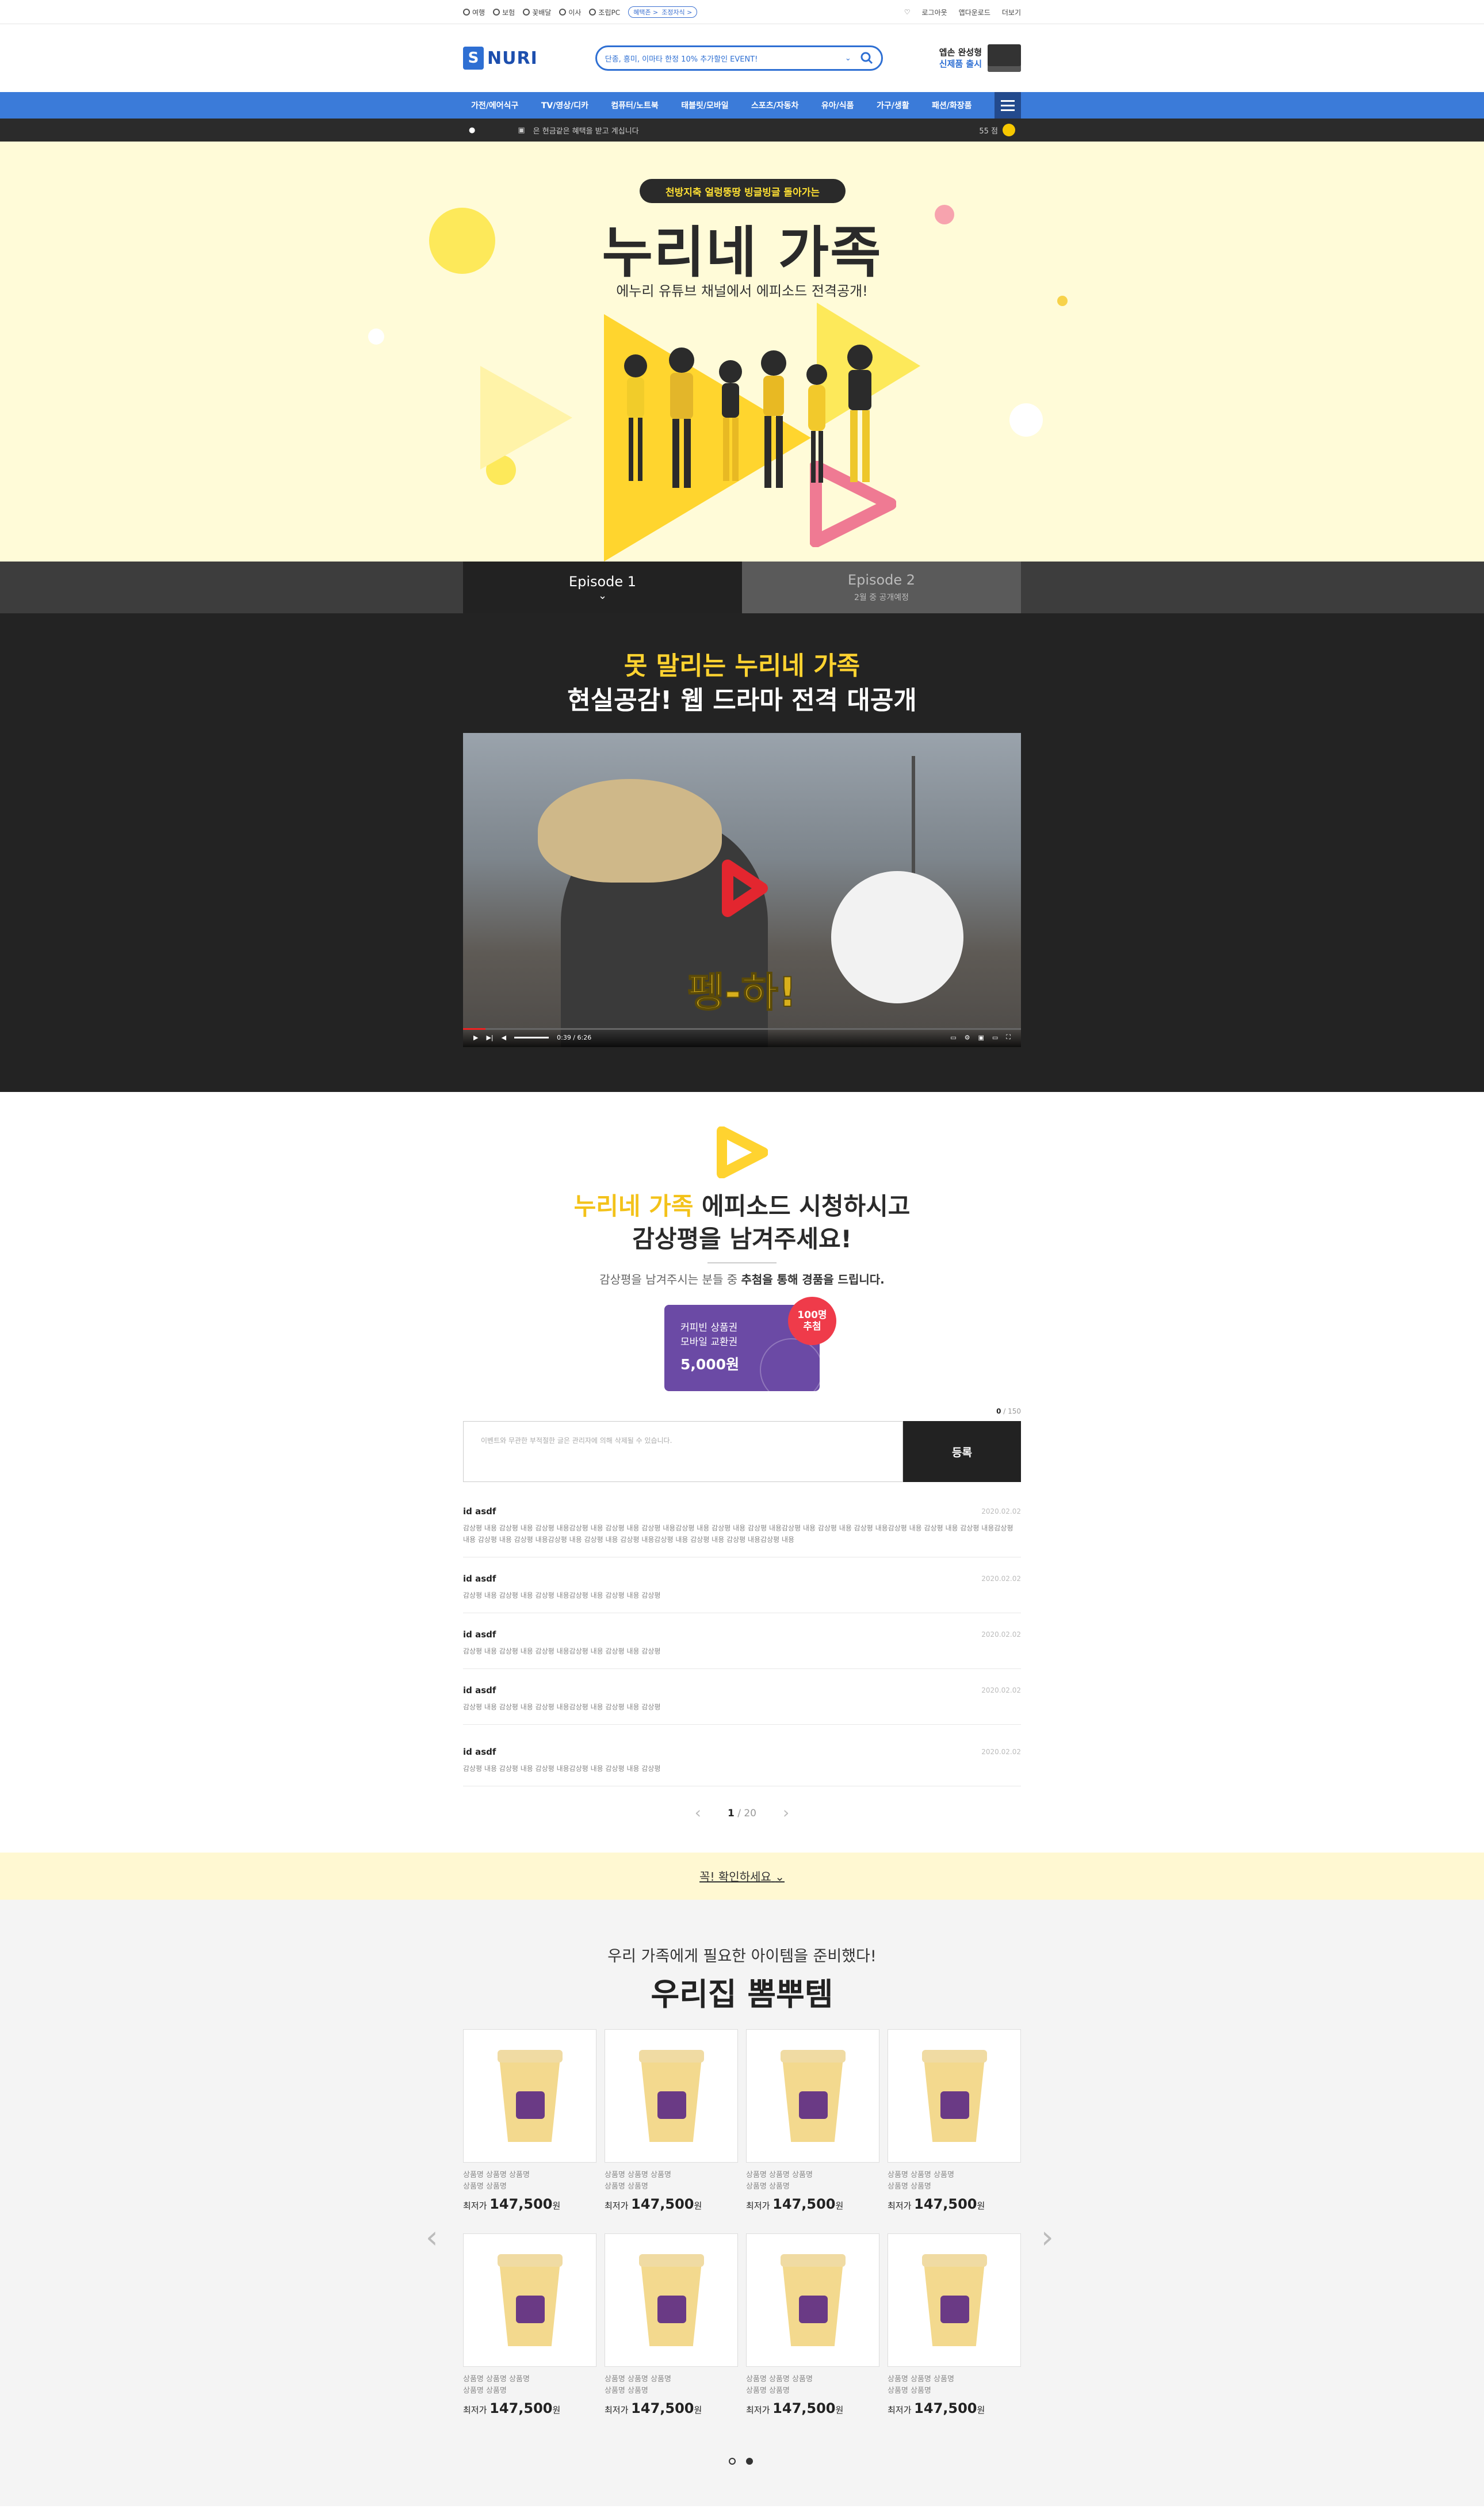 The height and width of the screenshot is (2509, 1484). What do you see at coordinates (995, 1037) in the screenshot?
I see `theater-icon: ▭` at bounding box center [995, 1037].